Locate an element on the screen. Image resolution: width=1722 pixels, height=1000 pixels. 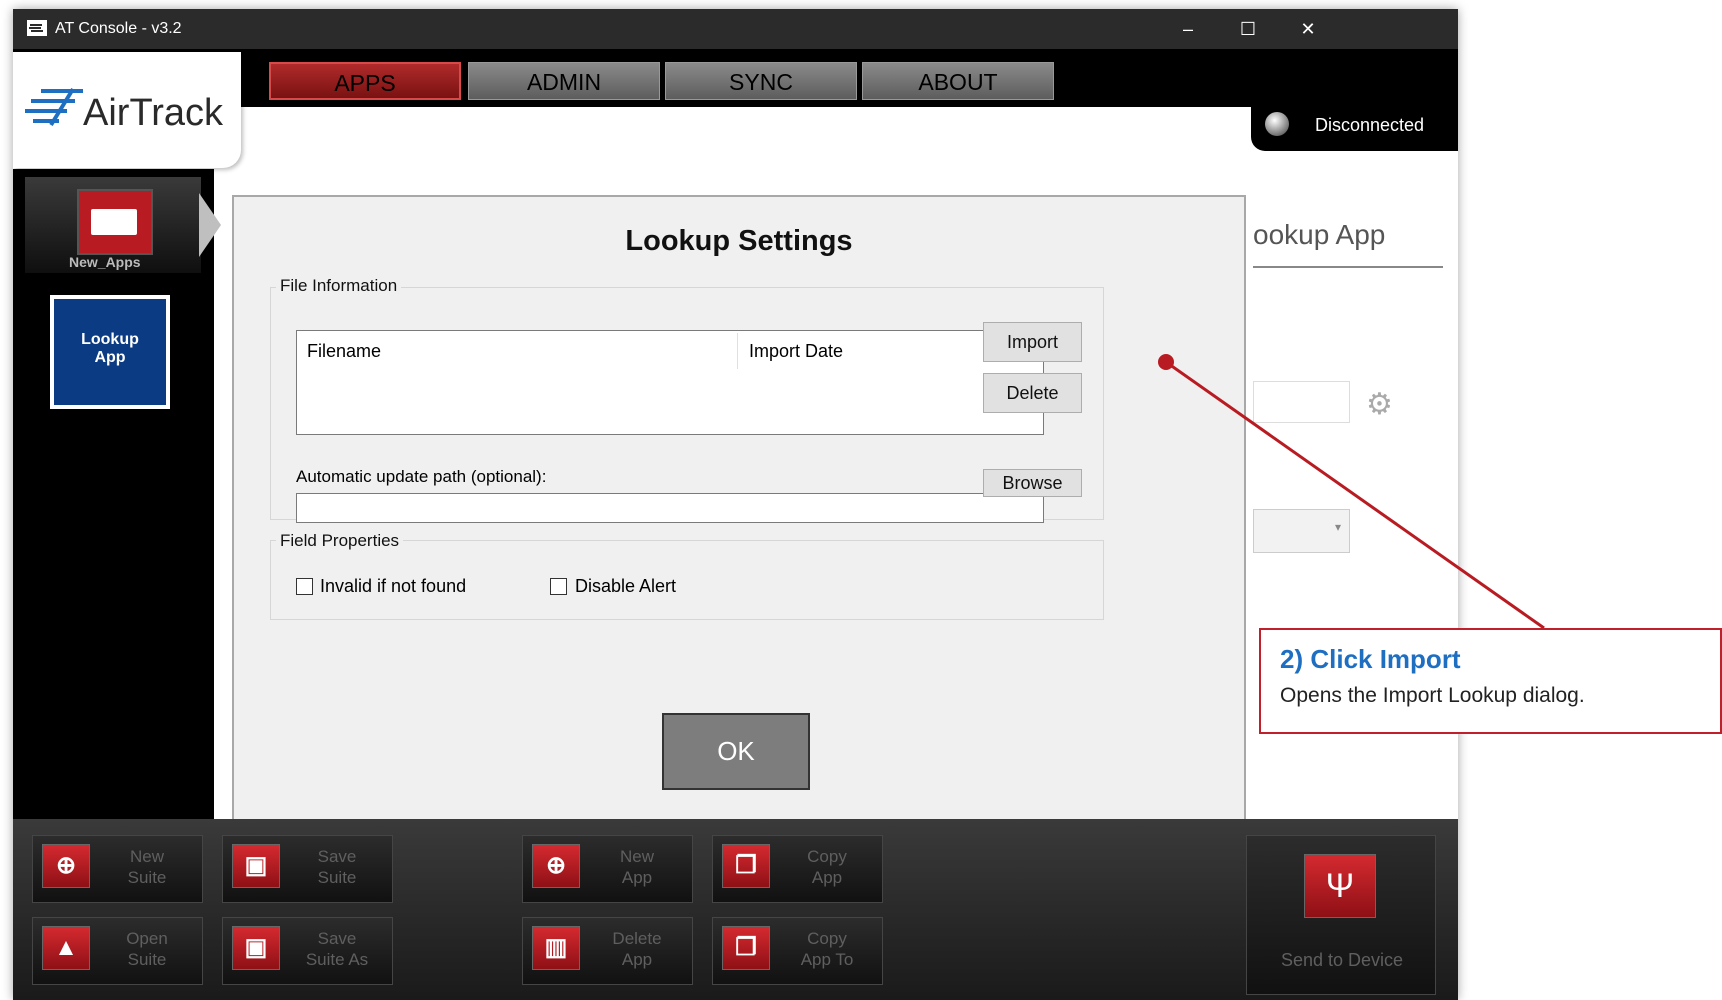
ok-button: OK is located at coordinates (736, 751).